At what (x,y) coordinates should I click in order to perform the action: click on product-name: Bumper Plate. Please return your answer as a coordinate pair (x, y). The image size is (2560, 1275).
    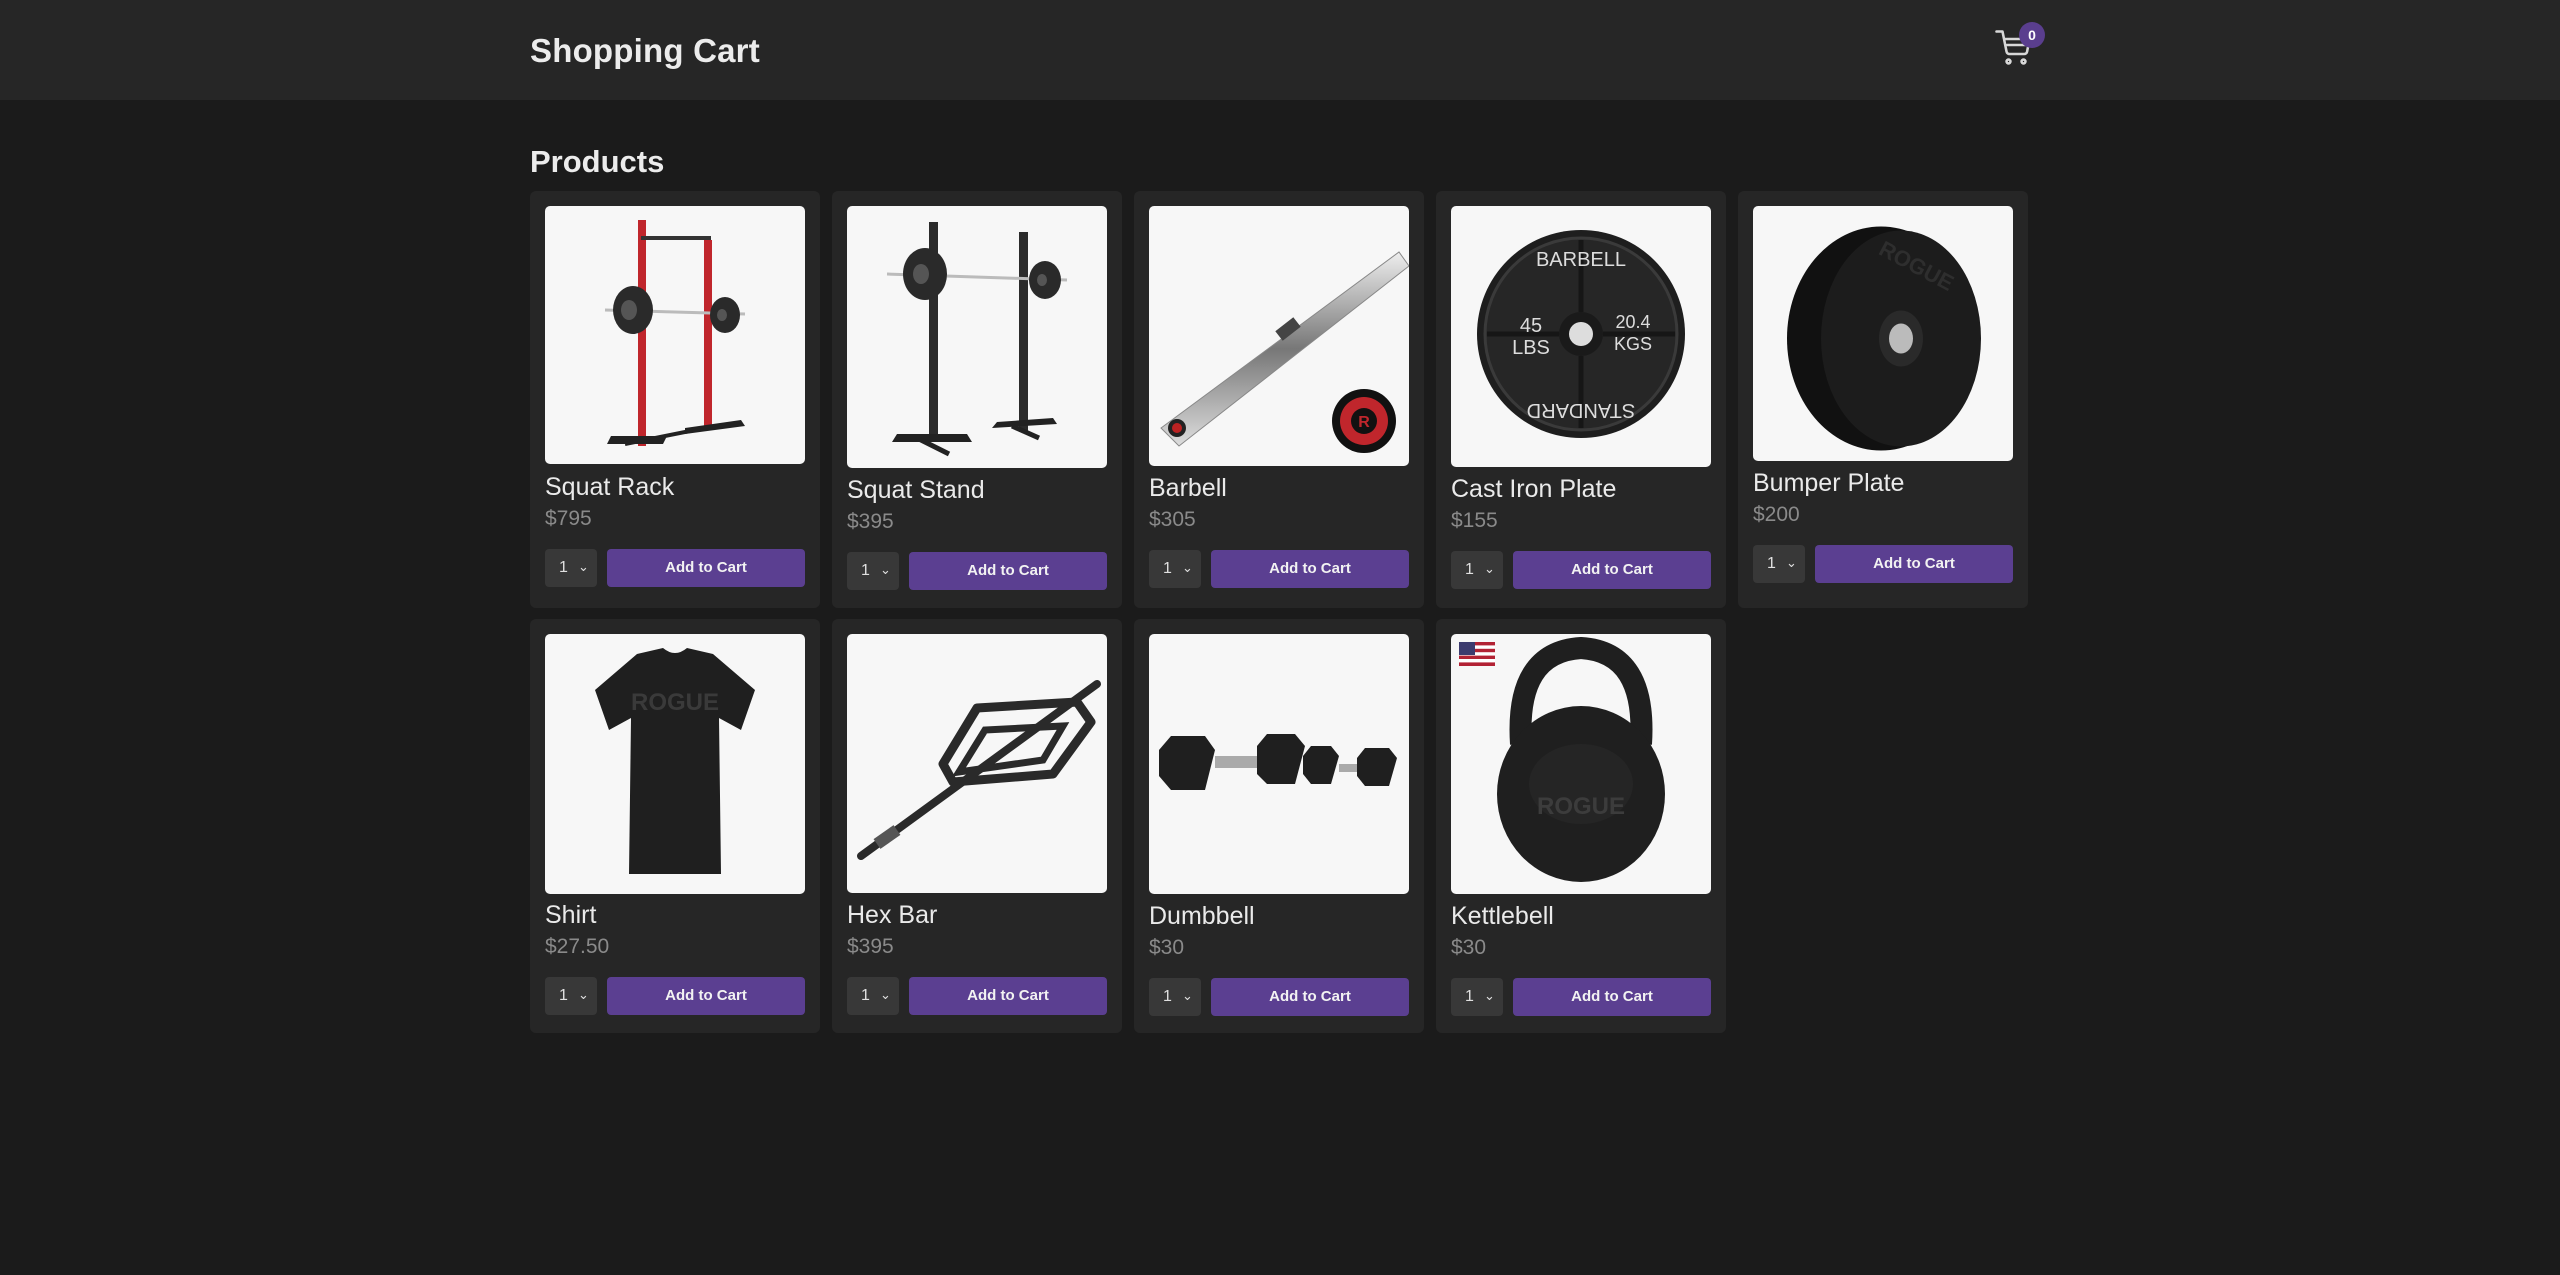
    Looking at the image, I should click on (1829, 483).